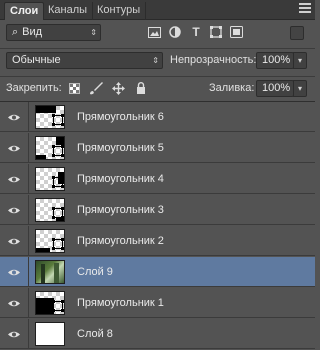 The width and height of the screenshot is (320, 350). I want to click on layer-row: Прямоугольник 6, so click(157, 117).